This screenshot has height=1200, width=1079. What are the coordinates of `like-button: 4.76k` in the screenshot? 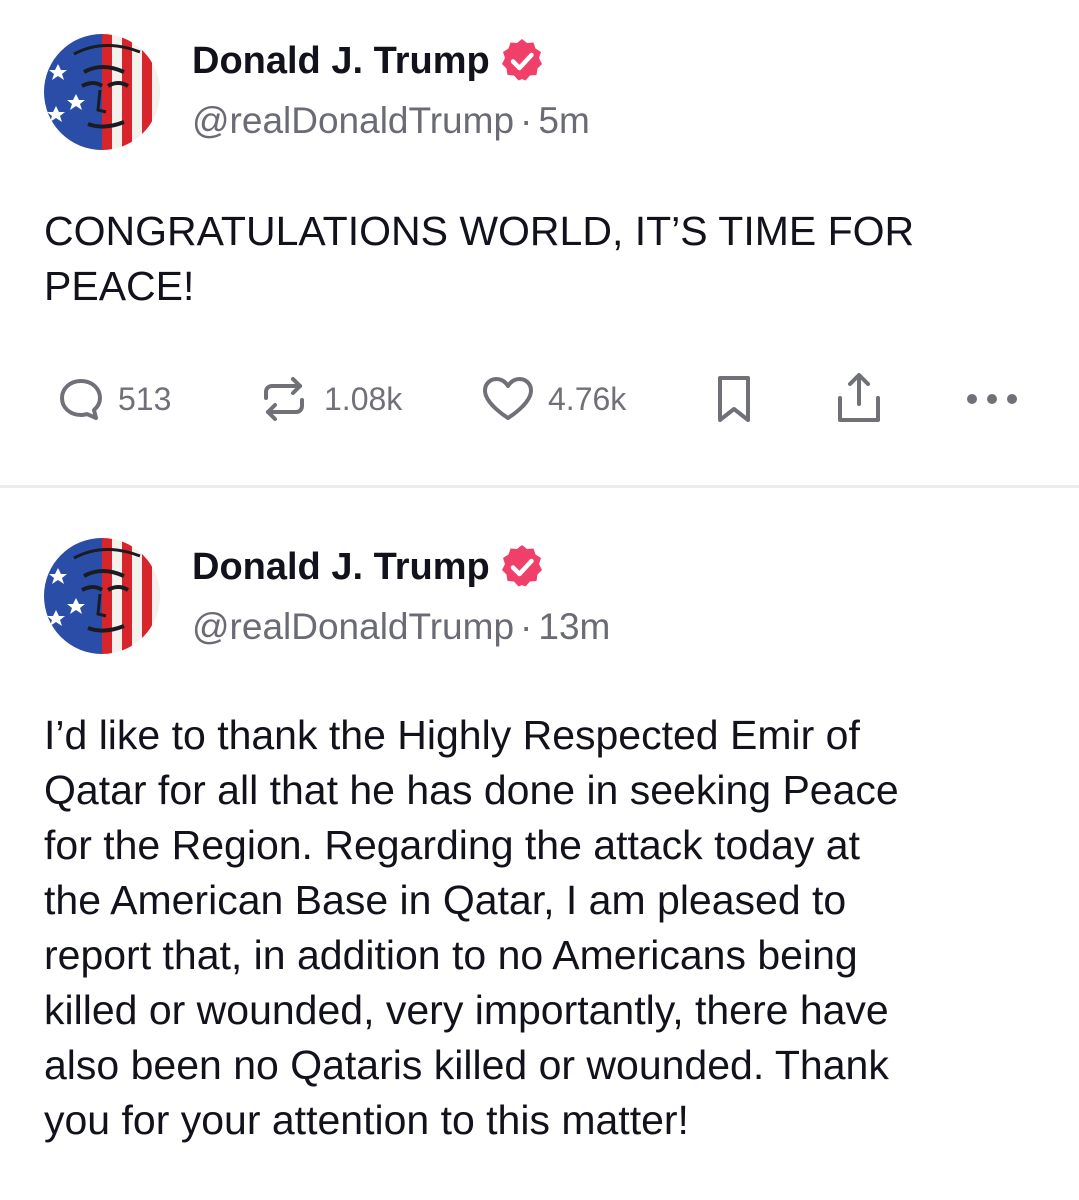 It's located at (553, 399).